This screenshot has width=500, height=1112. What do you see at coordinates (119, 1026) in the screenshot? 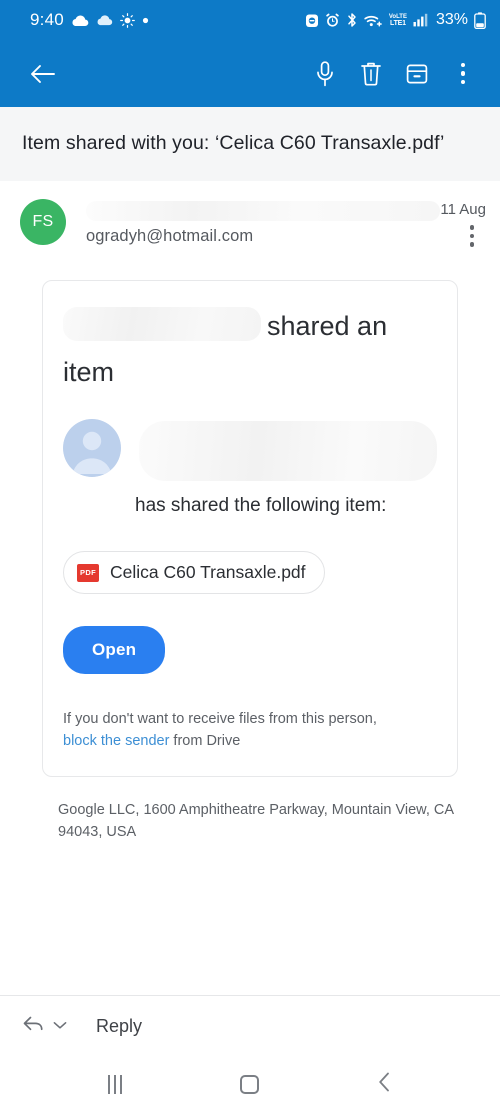
I see `reply-label: Reply` at bounding box center [119, 1026].